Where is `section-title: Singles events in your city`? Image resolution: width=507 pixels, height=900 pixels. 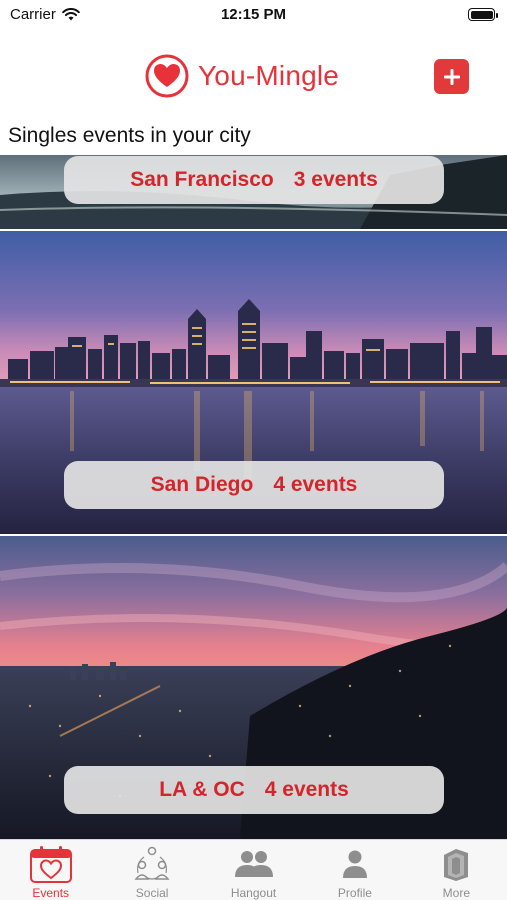 section-title: Singles events in your city is located at coordinates (129, 135).